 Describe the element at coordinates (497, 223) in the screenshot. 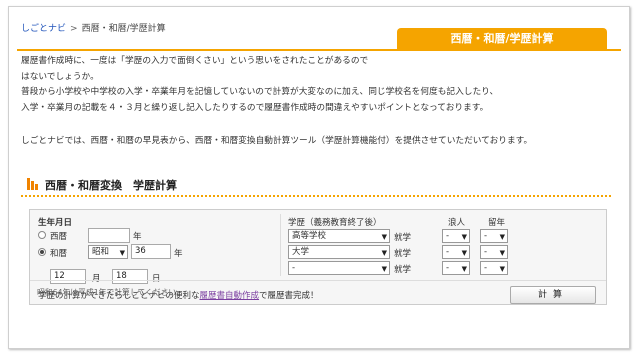

I see `ryunen-label: 留年` at that location.